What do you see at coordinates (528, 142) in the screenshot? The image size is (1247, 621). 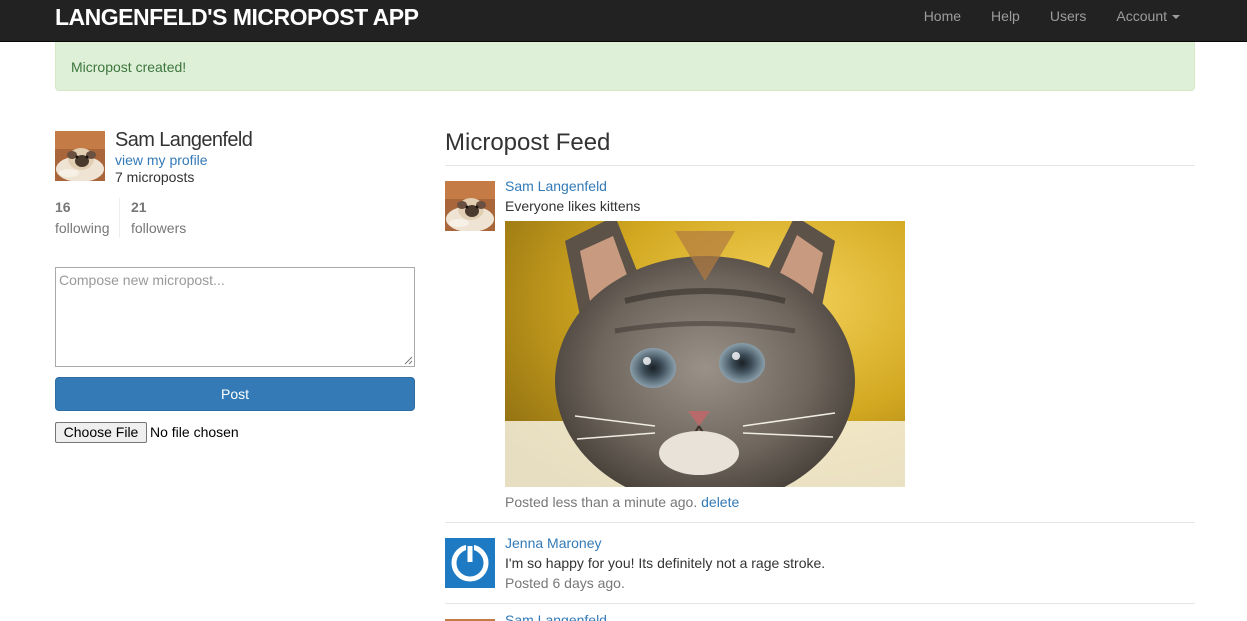 I see `feed-title: Micropost Feed` at bounding box center [528, 142].